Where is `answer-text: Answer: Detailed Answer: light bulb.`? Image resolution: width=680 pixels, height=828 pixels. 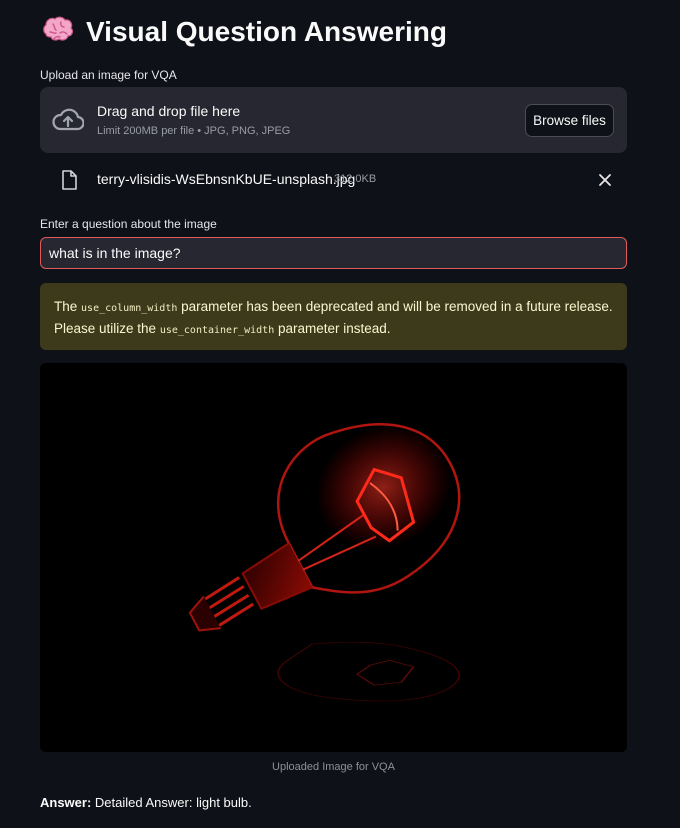
answer-text: Answer: Detailed Answer: light bulb. is located at coordinates (146, 802).